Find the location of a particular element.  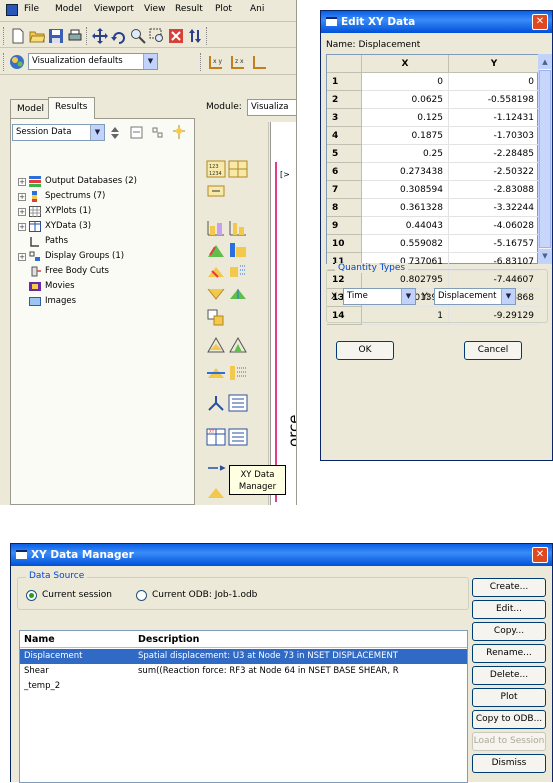

free-body-icon is located at coordinates (216, 493).